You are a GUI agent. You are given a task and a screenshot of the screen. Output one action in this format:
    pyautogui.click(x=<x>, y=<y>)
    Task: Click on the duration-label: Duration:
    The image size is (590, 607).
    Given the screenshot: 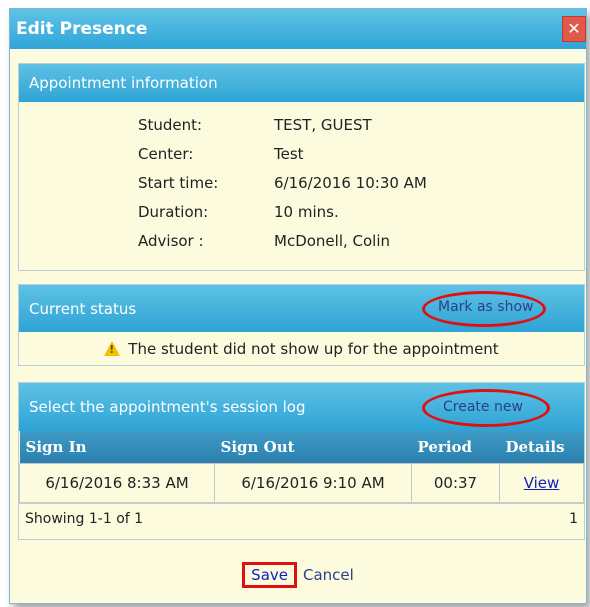 What is the action you would take?
    pyautogui.click(x=173, y=211)
    